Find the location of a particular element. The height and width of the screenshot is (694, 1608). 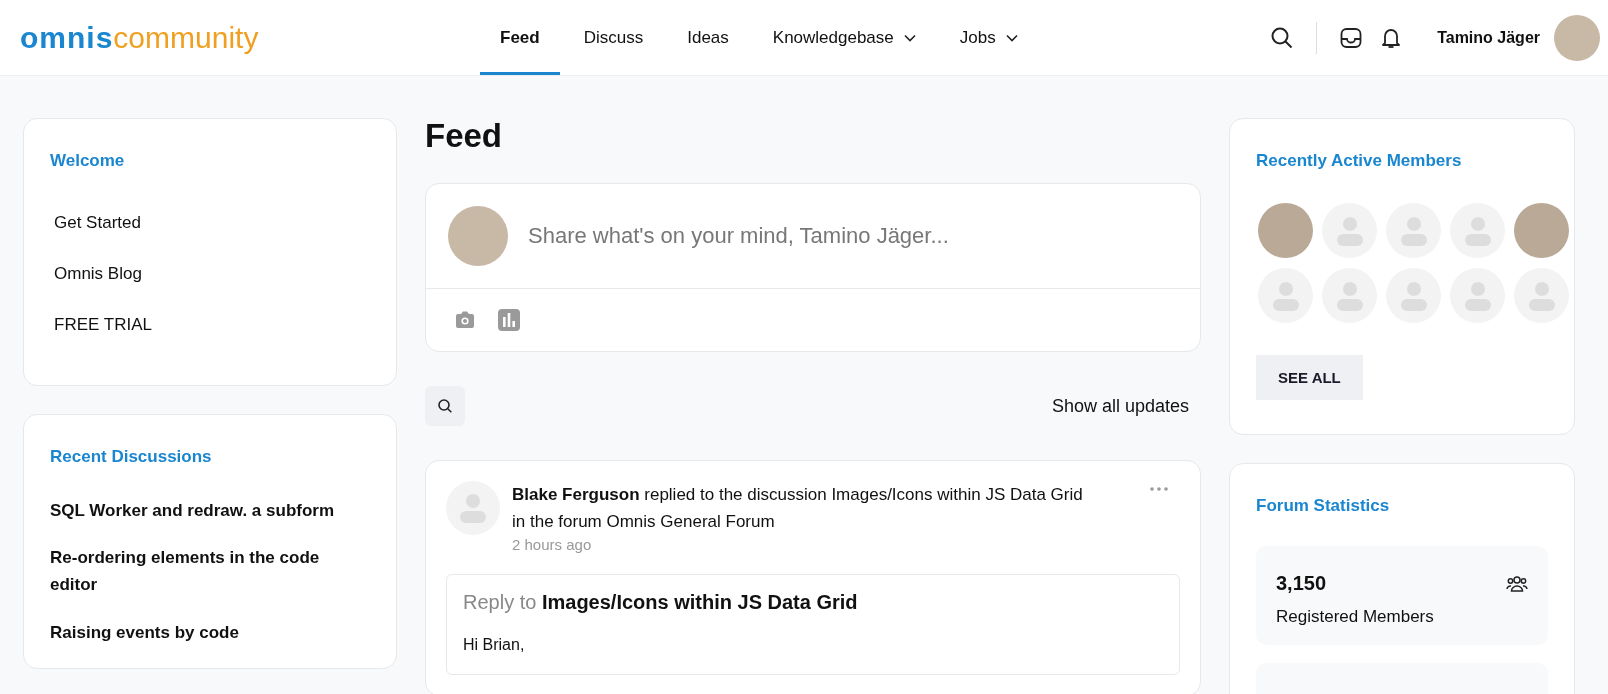

user-name: Tamino Jäger is located at coordinates (1488, 37).